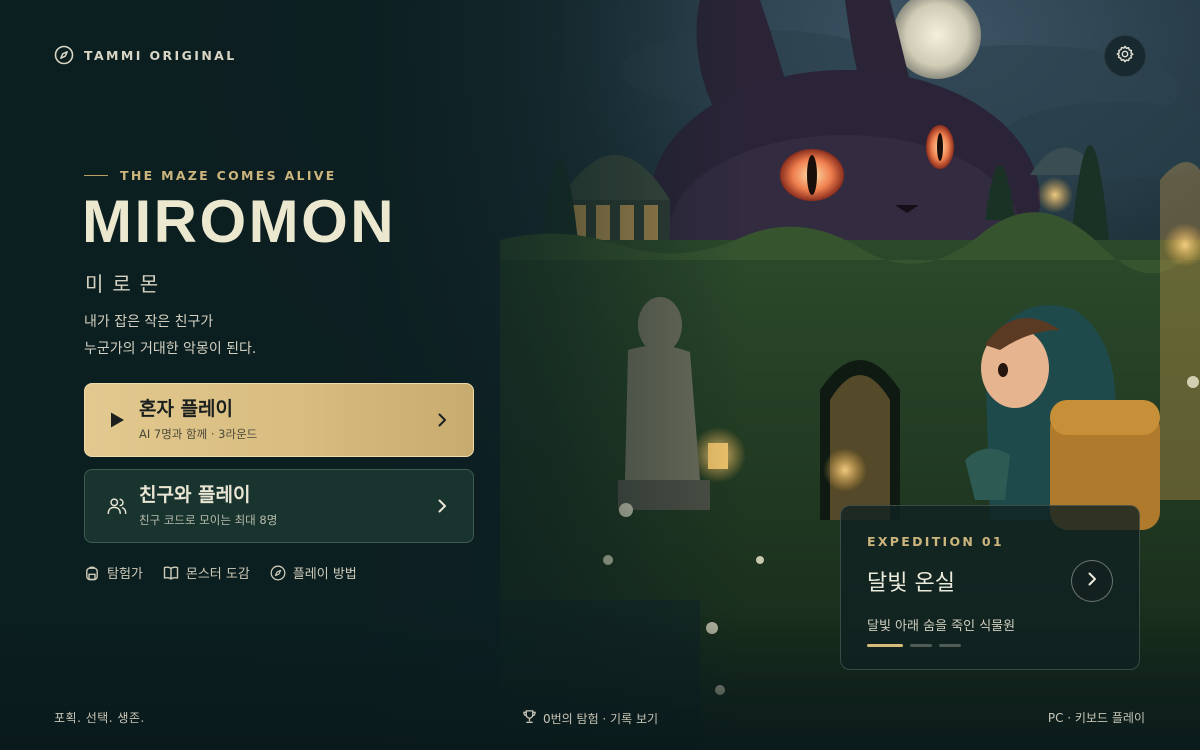  What do you see at coordinates (286, 420) in the screenshot?
I see `solo-play-texts: 혼자 플레이 AI 7명과 함께 · 3라운드` at bounding box center [286, 420].